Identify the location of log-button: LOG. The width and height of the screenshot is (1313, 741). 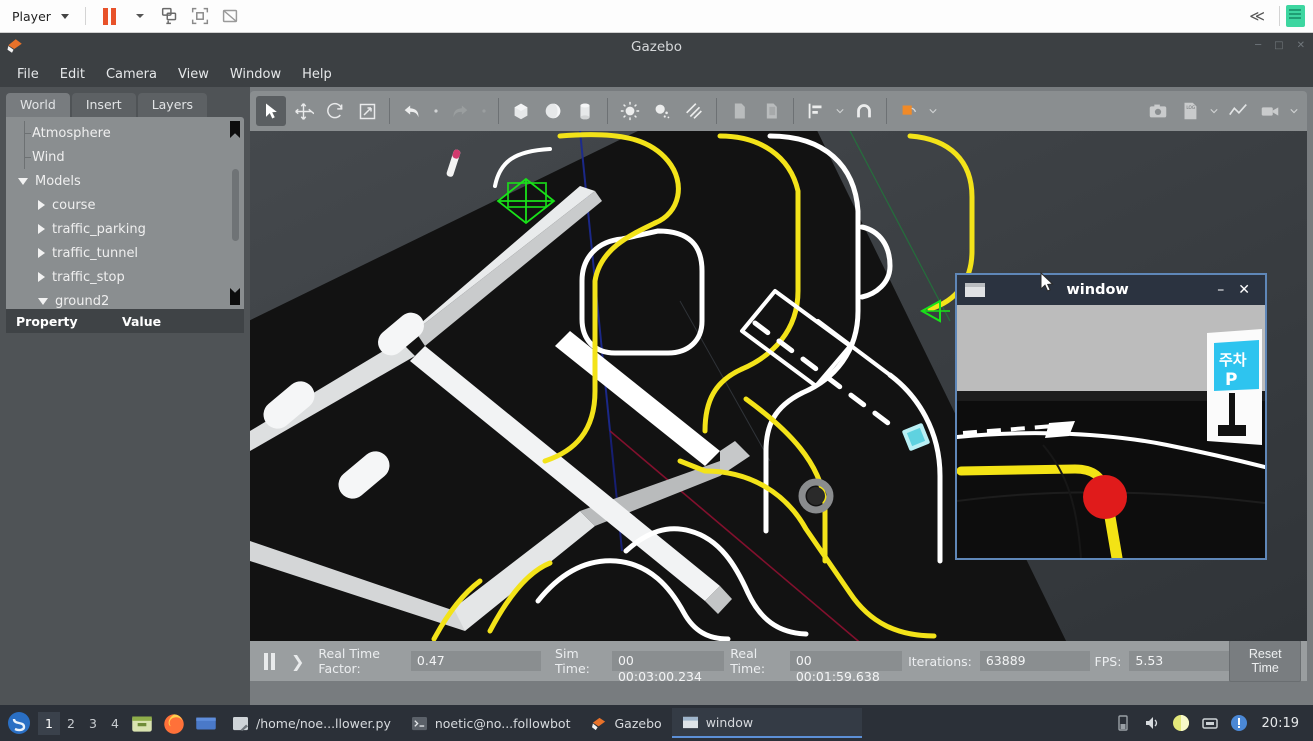
(1190, 111).